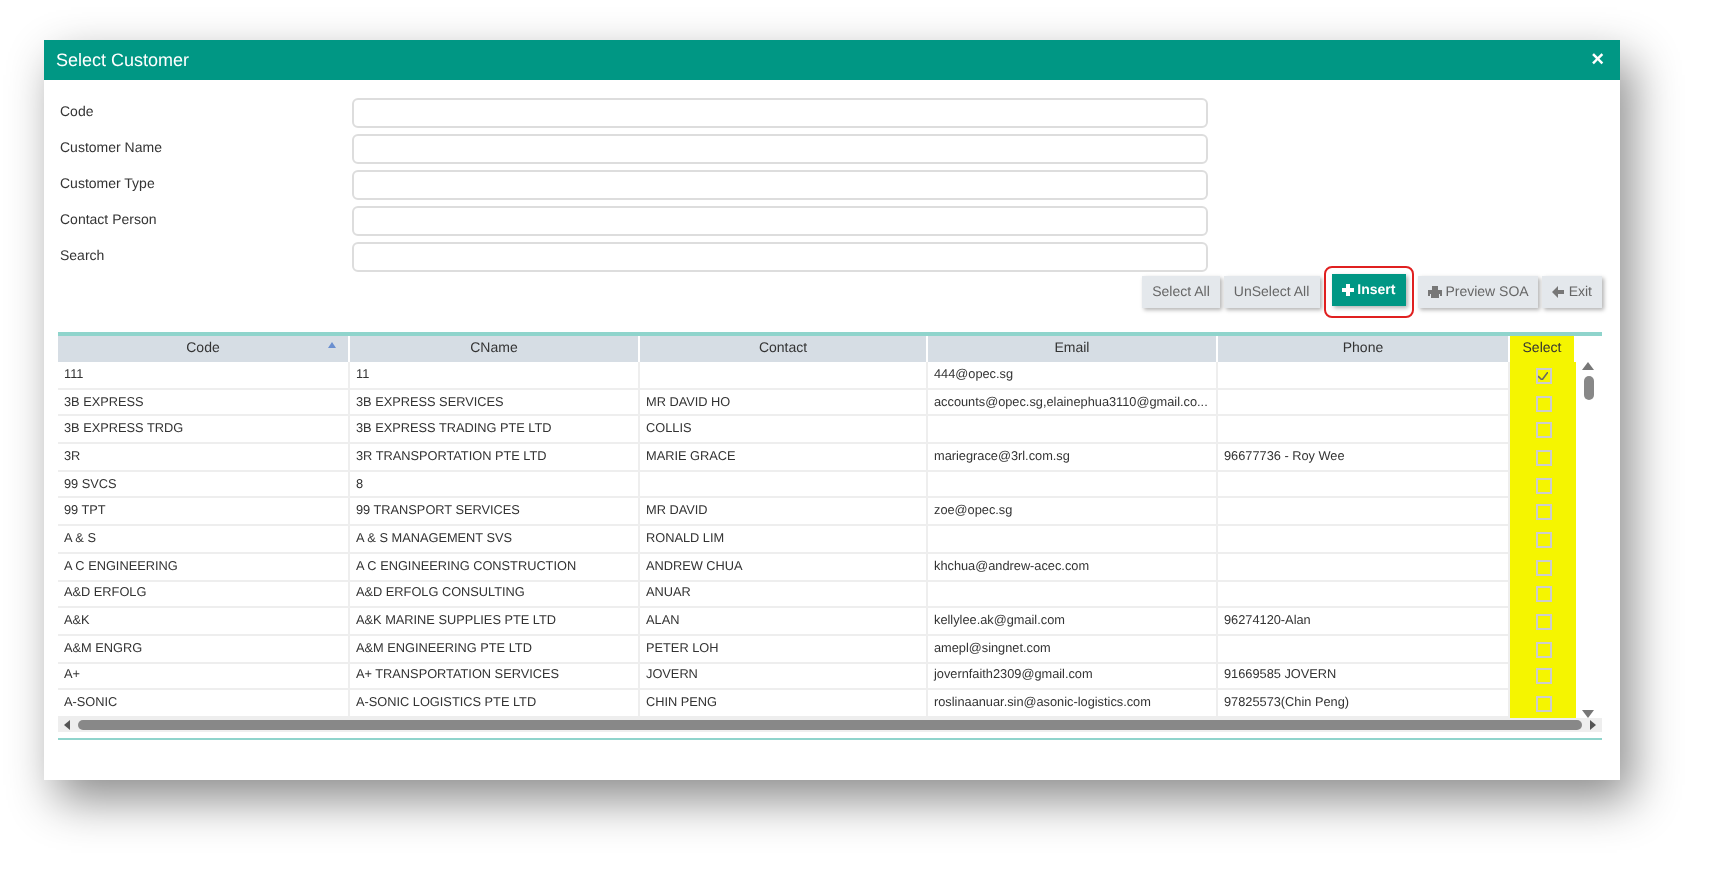 The width and height of the screenshot is (1732, 890). What do you see at coordinates (1434, 292) in the screenshot?
I see `printer-icon` at bounding box center [1434, 292].